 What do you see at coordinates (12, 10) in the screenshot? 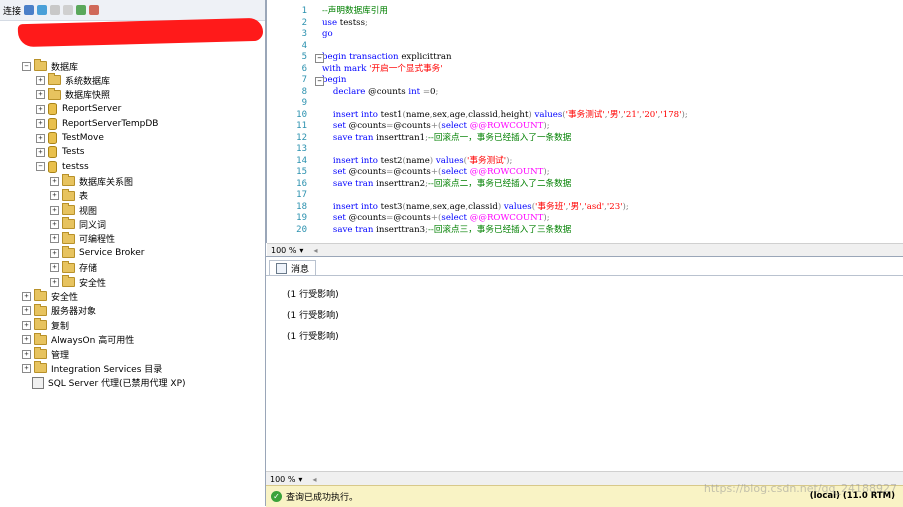
I see `connect-button: 连接` at bounding box center [12, 10].